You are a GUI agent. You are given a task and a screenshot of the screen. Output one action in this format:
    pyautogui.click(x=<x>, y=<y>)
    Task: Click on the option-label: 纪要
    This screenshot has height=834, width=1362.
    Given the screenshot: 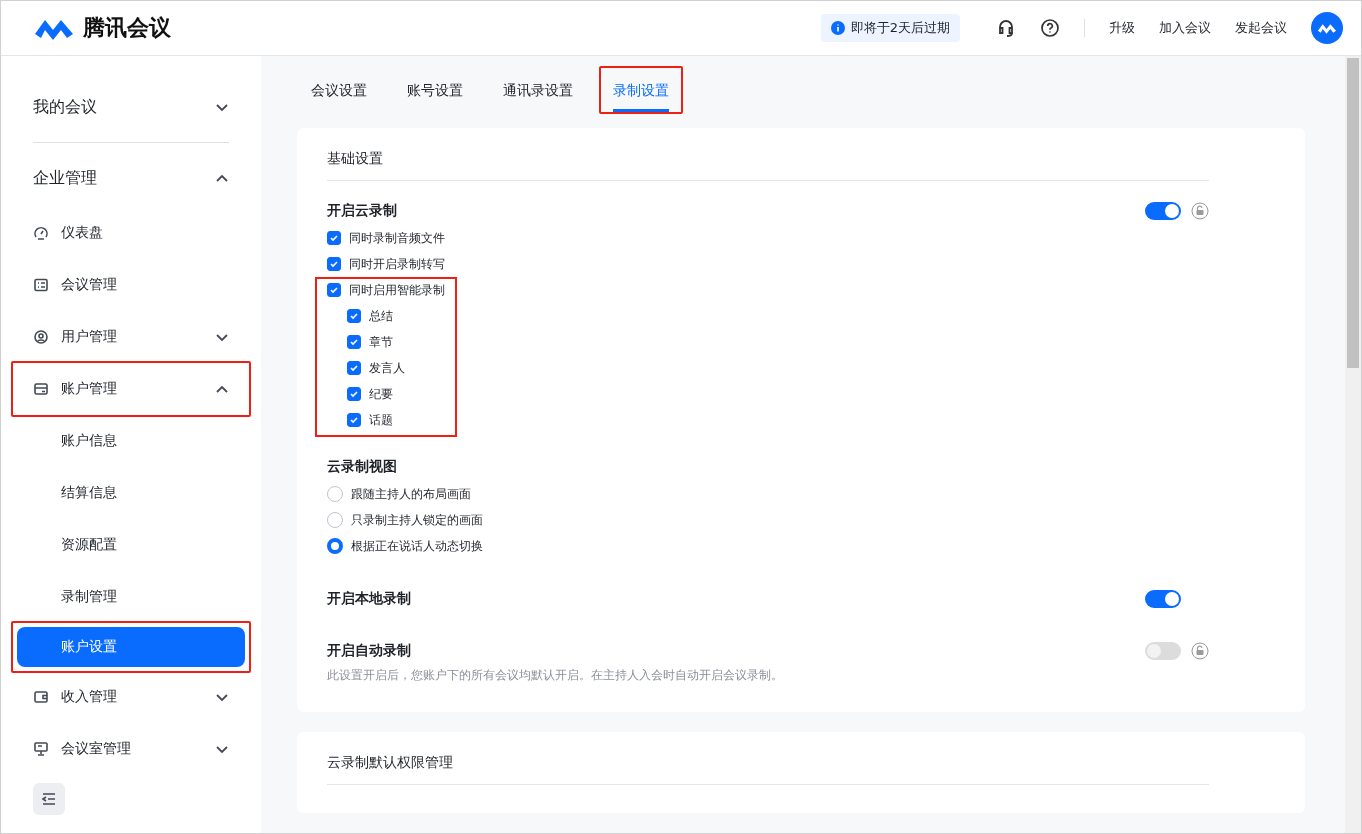 What is the action you would take?
    pyautogui.click(x=381, y=394)
    